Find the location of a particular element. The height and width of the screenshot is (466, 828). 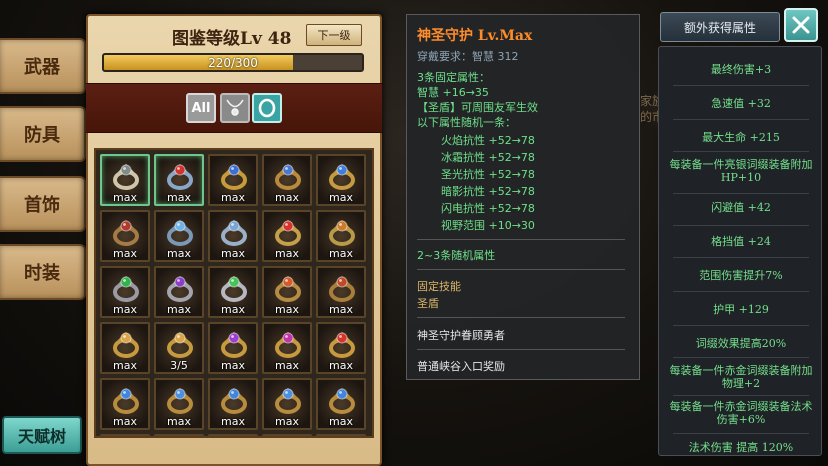

tooltip-source: 普通峡谷入口奖励 is located at coordinates (461, 366).